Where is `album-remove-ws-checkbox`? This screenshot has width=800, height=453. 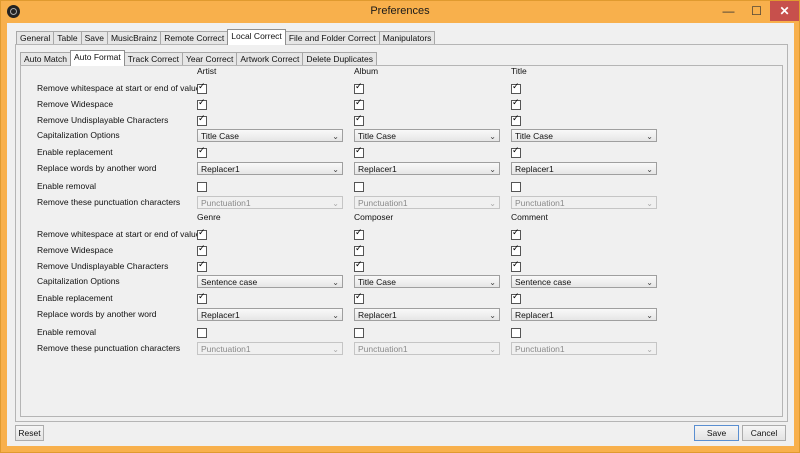 album-remove-ws-checkbox is located at coordinates (359, 88).